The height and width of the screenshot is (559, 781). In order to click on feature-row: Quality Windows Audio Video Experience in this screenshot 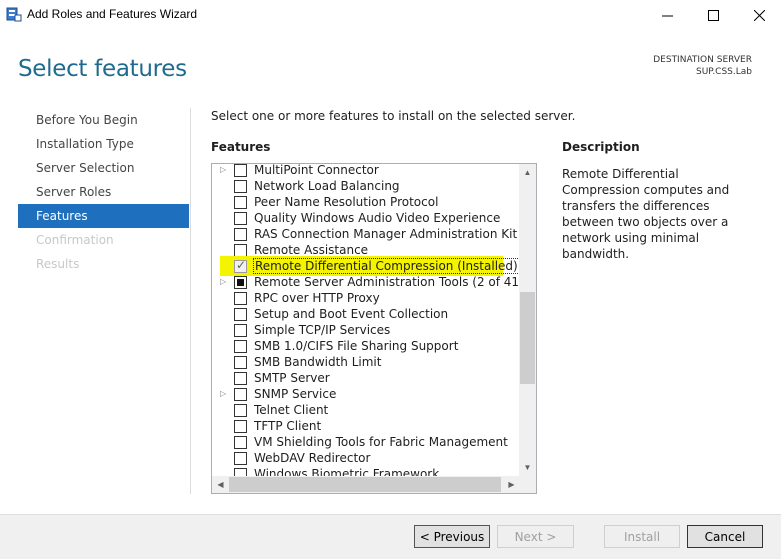, I will do `click(366, 218)`.